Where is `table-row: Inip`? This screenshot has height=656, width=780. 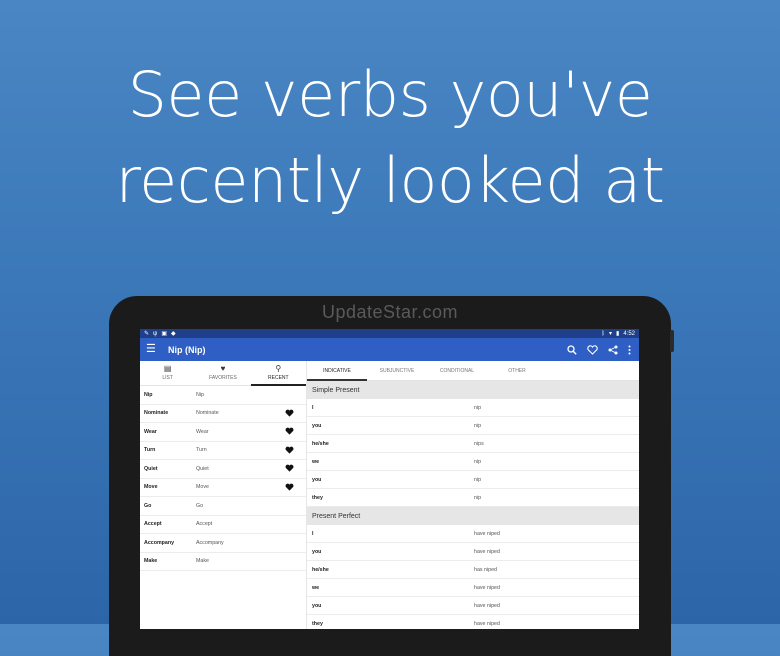
table-row: Inip is located at coordinates (473, 408).